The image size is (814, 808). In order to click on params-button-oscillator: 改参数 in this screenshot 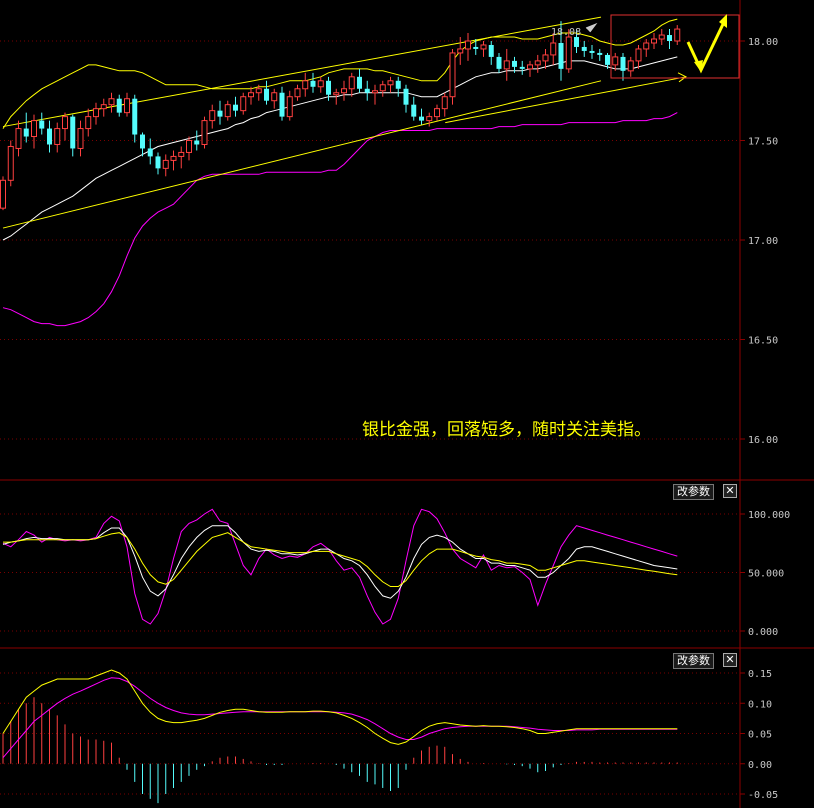, I will do `click(693, 492)`.